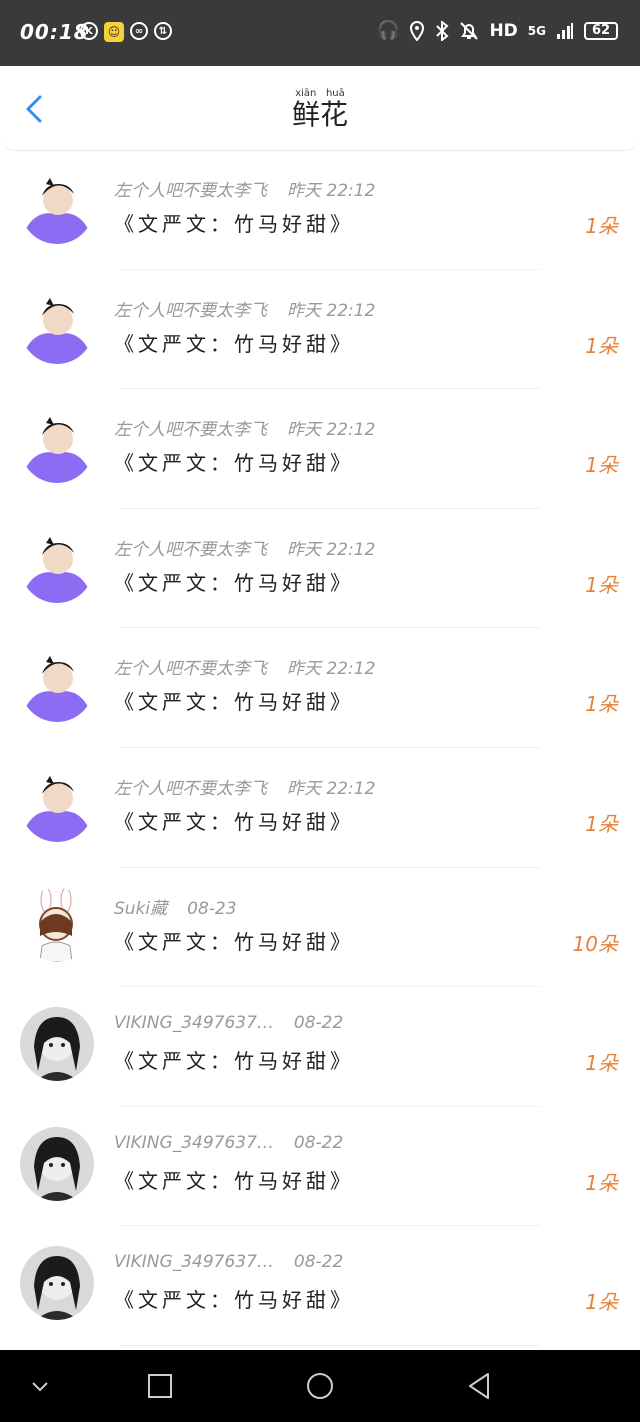 This screenshot has width=640, height=1422. Describe the element at coordinates (442, 30) in the screenshot. I see `bluetooth-icon` at that location.